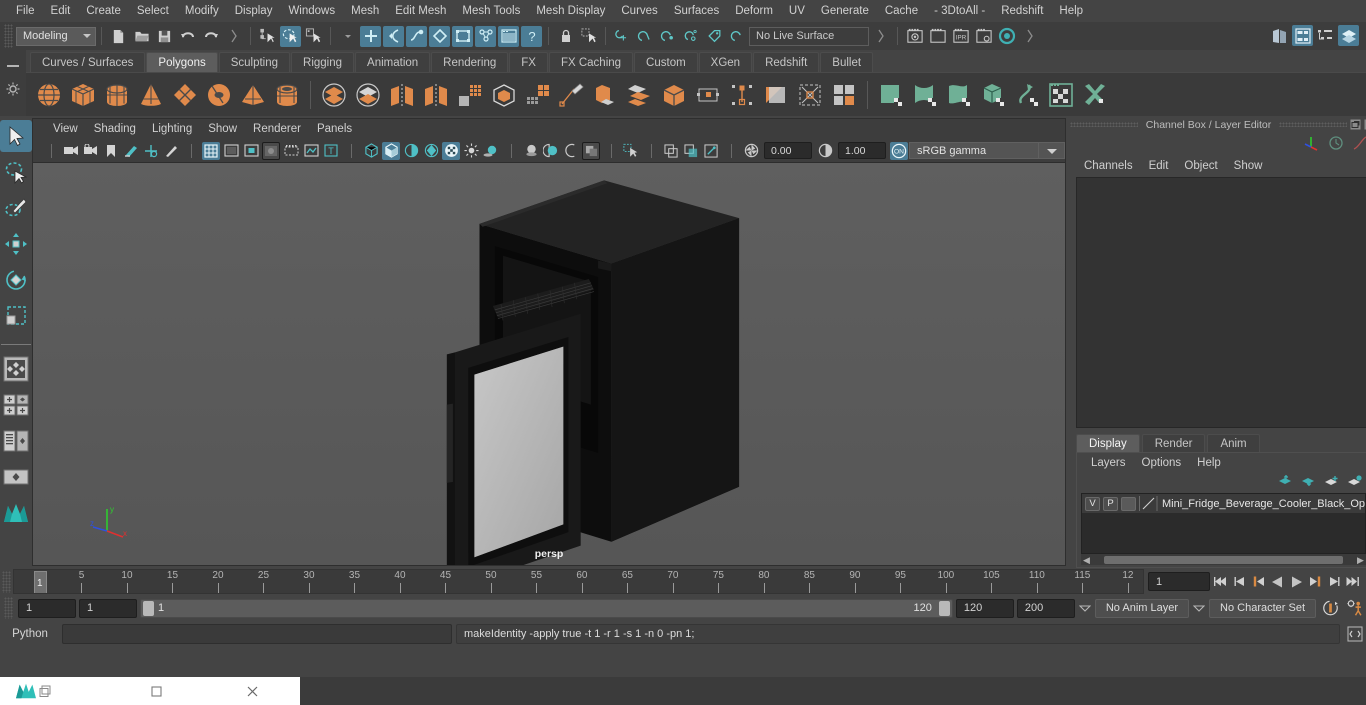 The image size is (1366, 705). What do you see at coordinates (891, 95) in the screenshot?
I see `uv-plane-button` at bounding box center [891, 95].